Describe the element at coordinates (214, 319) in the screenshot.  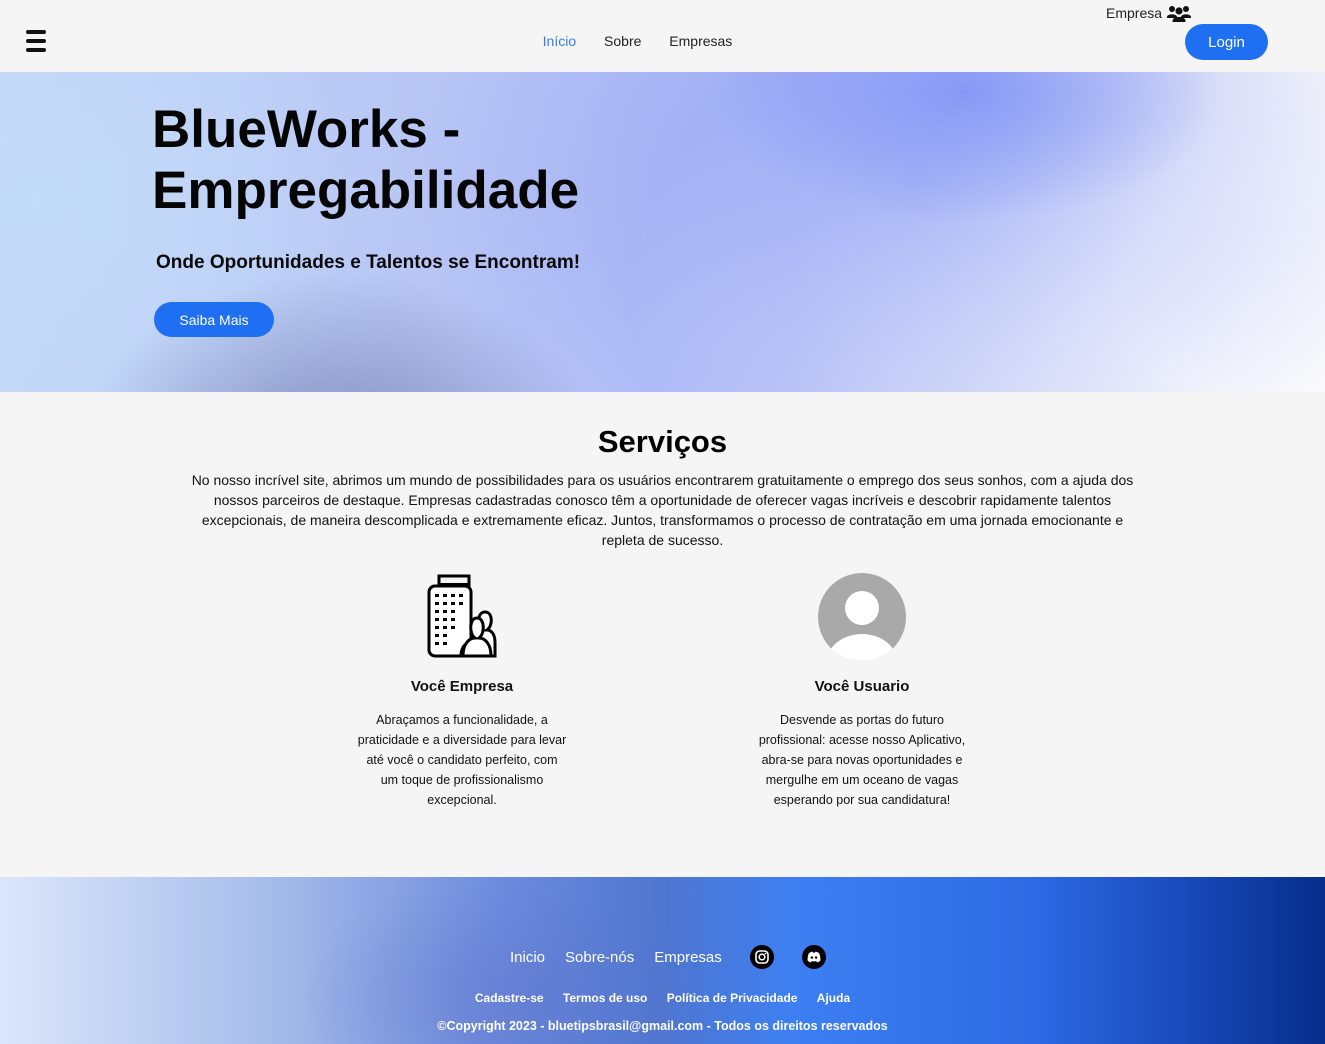
I see `saiba-mais-button: Saiba Mais` at that location.